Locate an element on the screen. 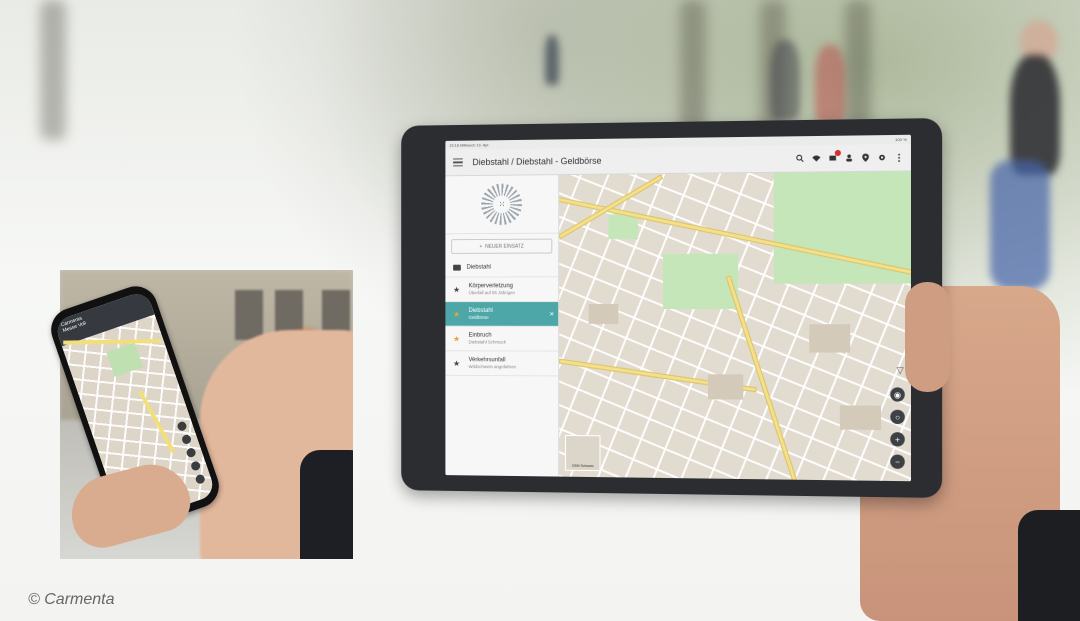 This screenshot has width=1080, height=621. settings-icon is located at coordinates (882, 157).